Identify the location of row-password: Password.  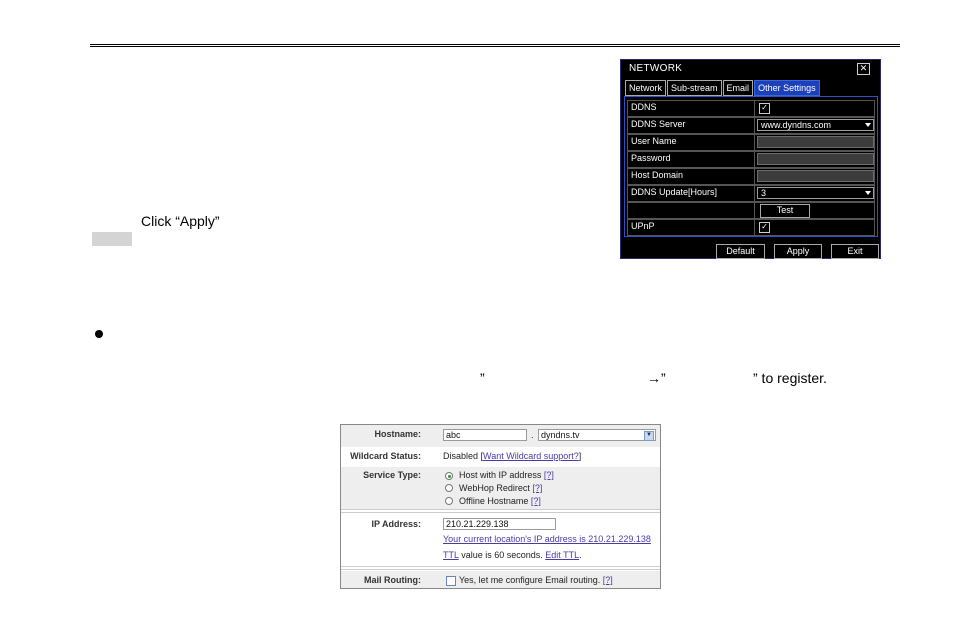
(751, 159).